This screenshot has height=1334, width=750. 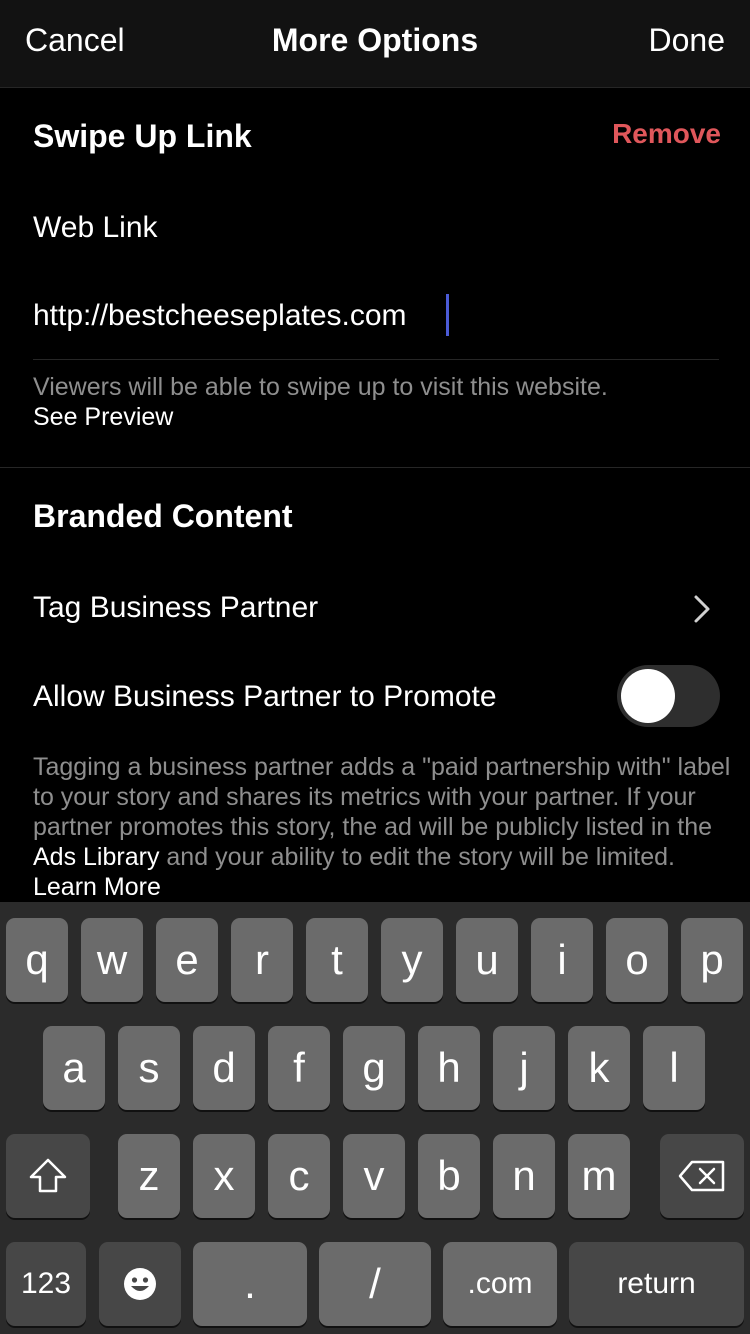 What do you see at coordinates (375, 44) in the screenshot?
I see `nav-bar: More Options Cancel Done` at bounding box center [375, 44].